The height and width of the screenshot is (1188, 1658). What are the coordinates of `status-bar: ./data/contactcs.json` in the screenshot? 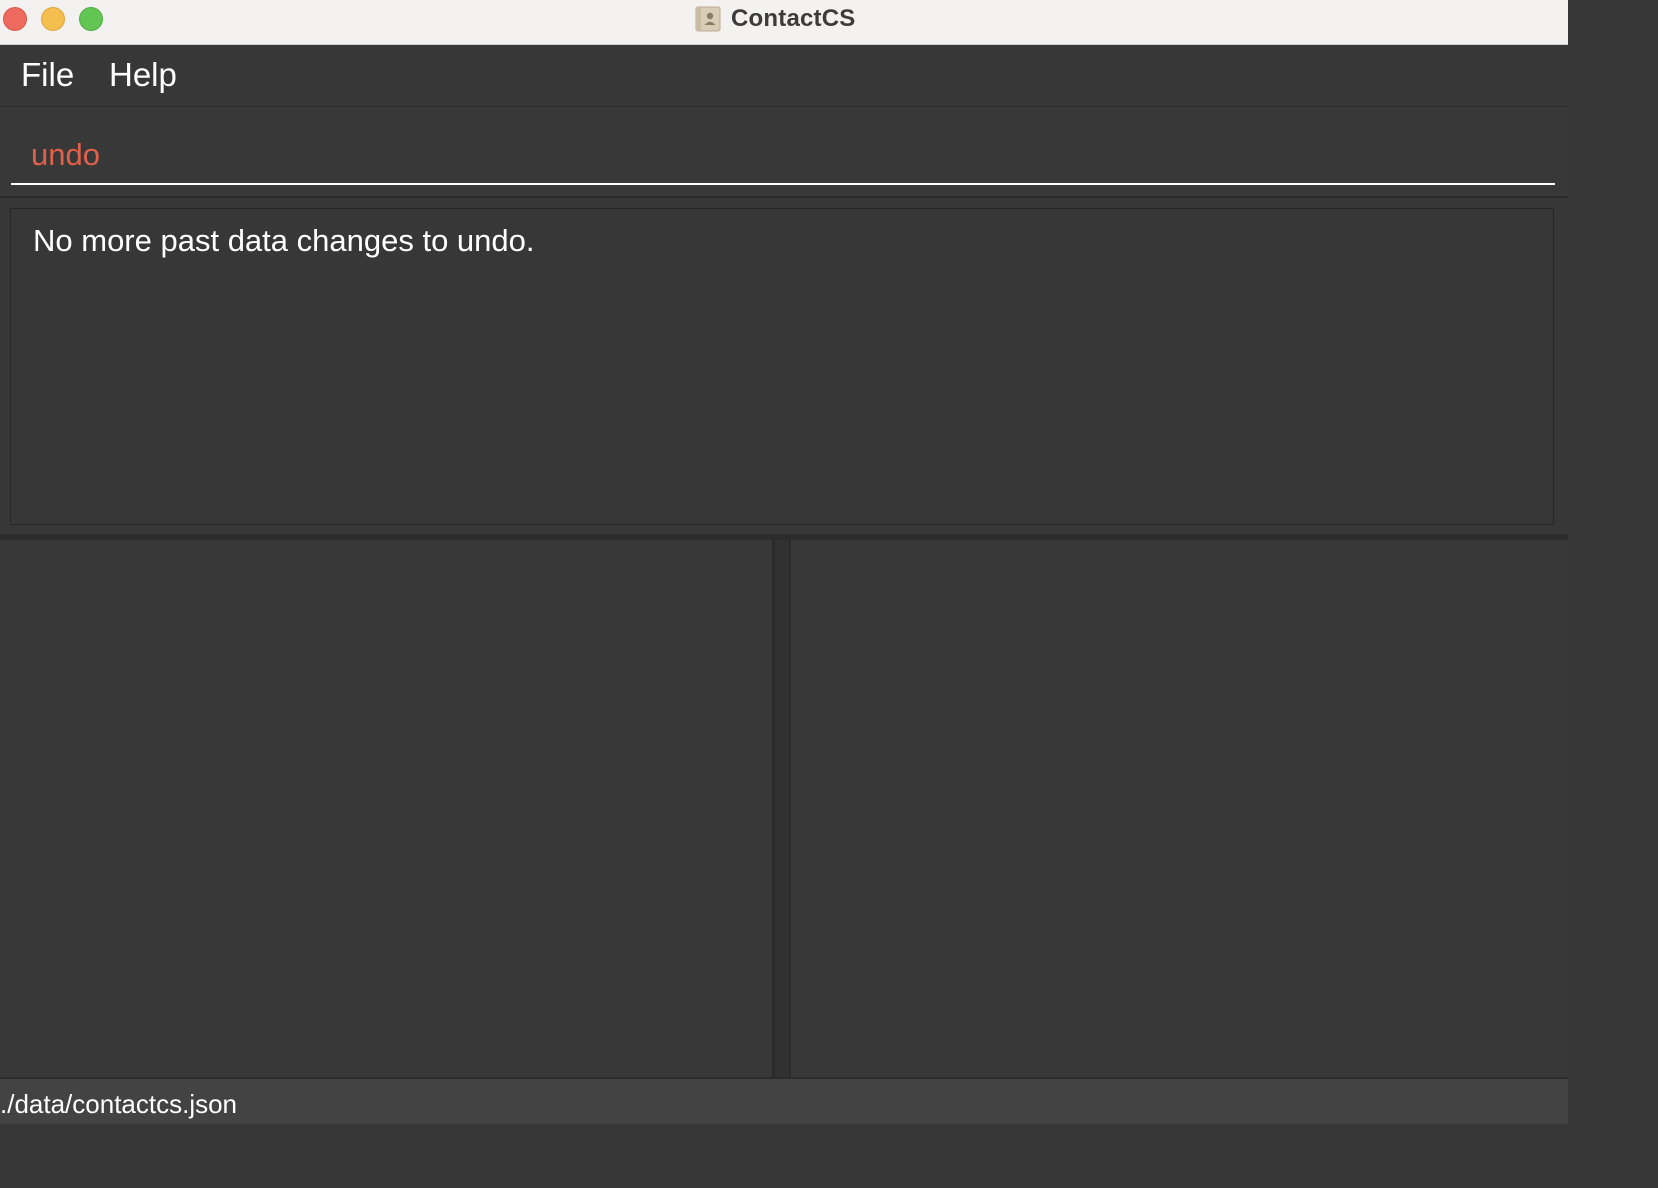 It's located at (784, 1101).